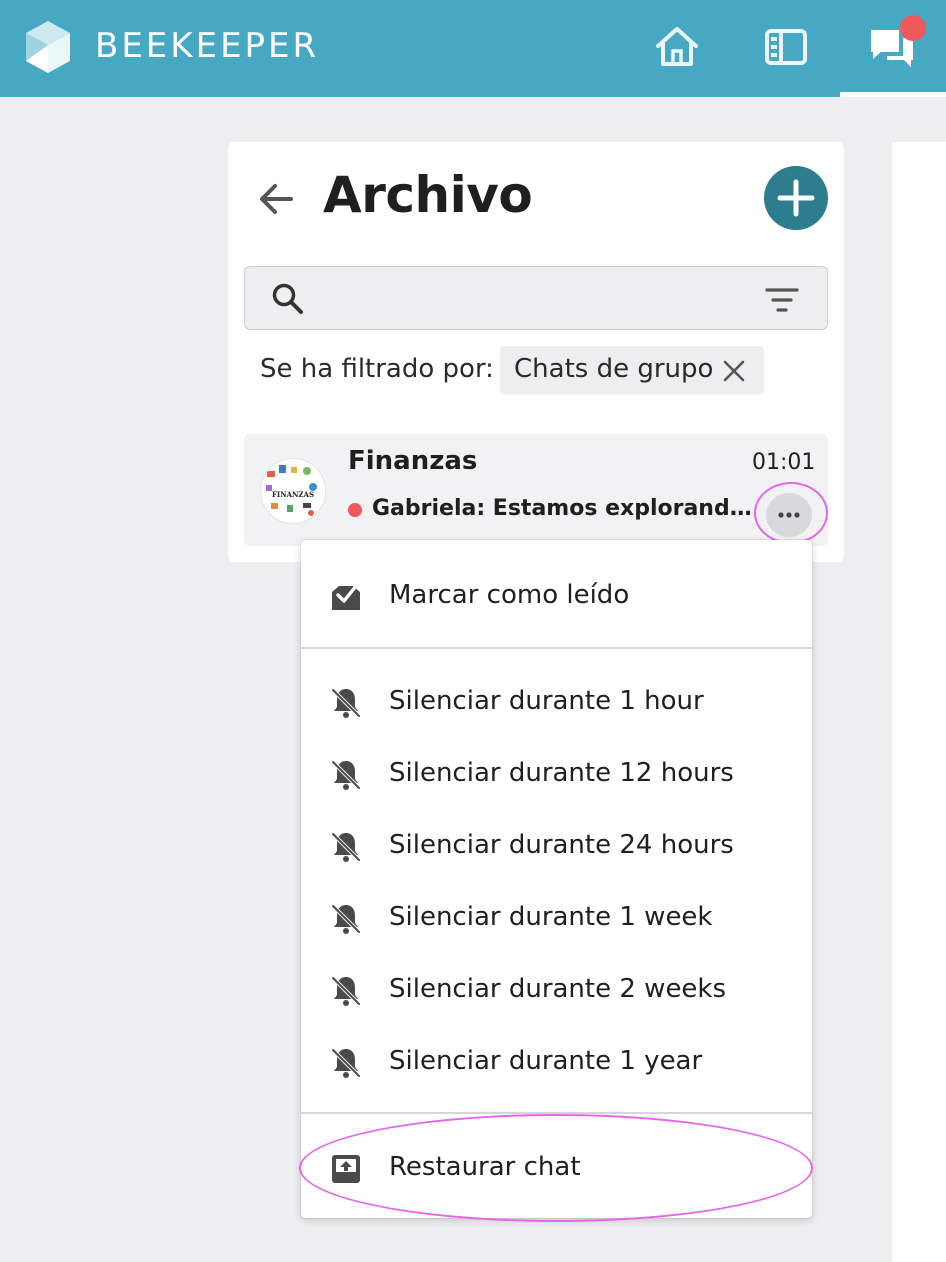  What do you see at coordinates (413, 461) in the screenshot?
I see `chat-name: Finanzas` at bounding box center [413, 461].